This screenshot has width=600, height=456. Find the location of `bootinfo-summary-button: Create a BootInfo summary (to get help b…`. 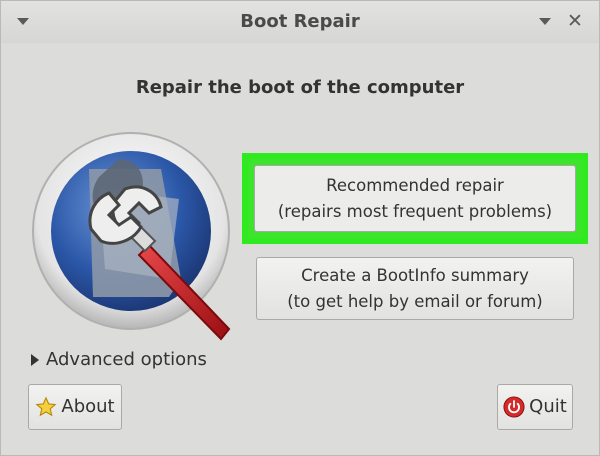

bootinfo-summary-button: Create a BootInfo summary (to get help b… is located at coordinates (415, 288).